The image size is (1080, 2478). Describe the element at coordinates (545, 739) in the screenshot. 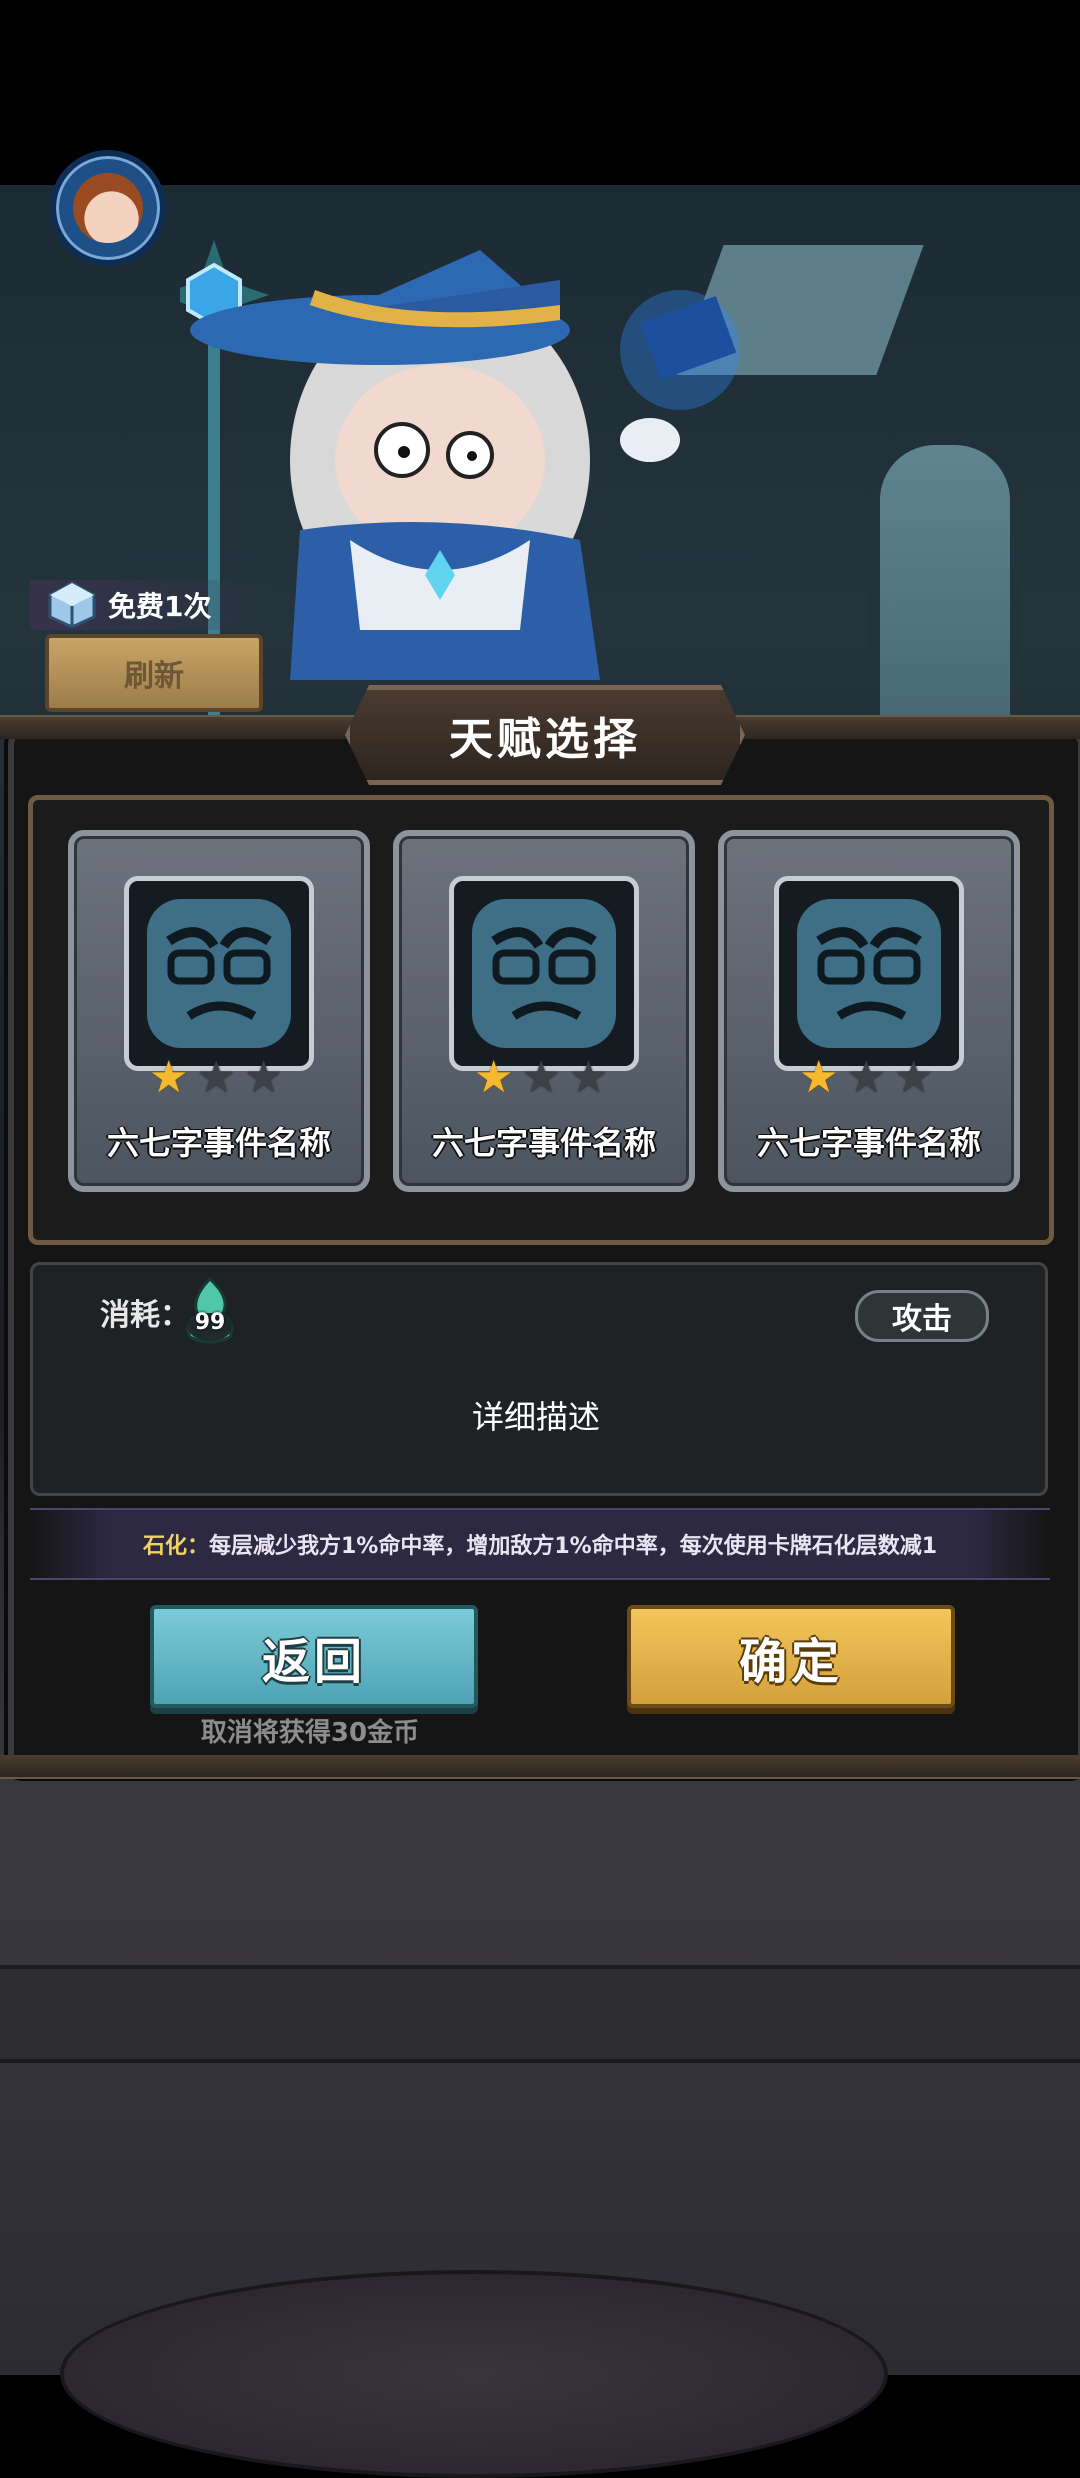

I see `panel-title: 天赋选择` at that location.